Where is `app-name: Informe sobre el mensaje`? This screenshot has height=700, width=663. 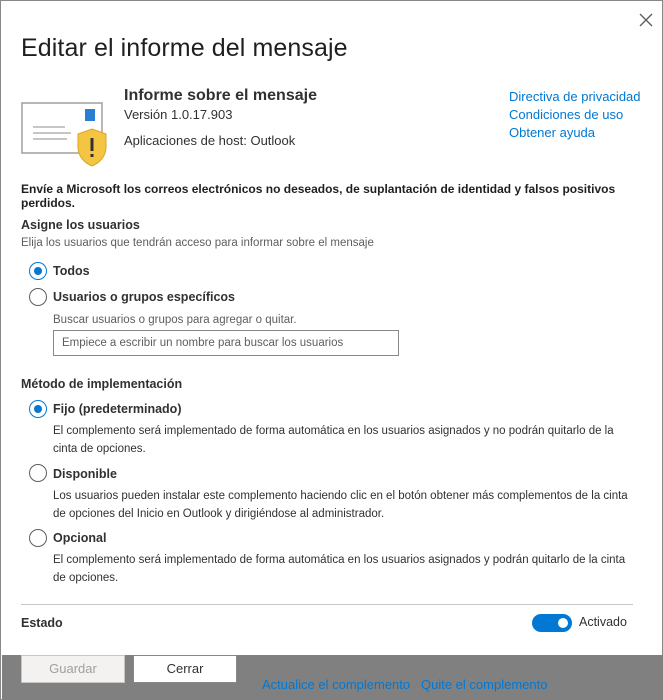
app-name: Informe sobre el mensaje is located at coordinates (220, 95).